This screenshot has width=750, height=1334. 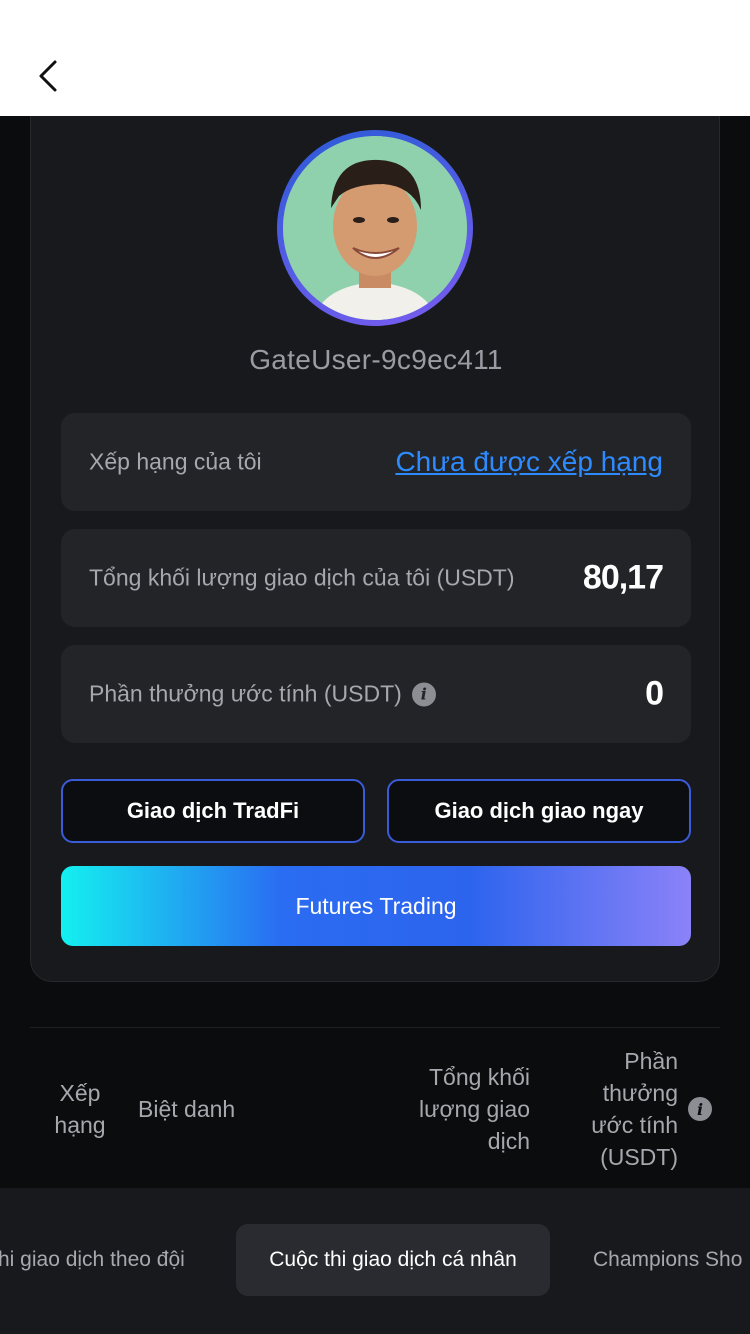 What do you see at coordinates (213, 811) in the screenshot?
I see `tradfi-trade-button: Giao dịch TradFi` at bounding box center [213, 811].